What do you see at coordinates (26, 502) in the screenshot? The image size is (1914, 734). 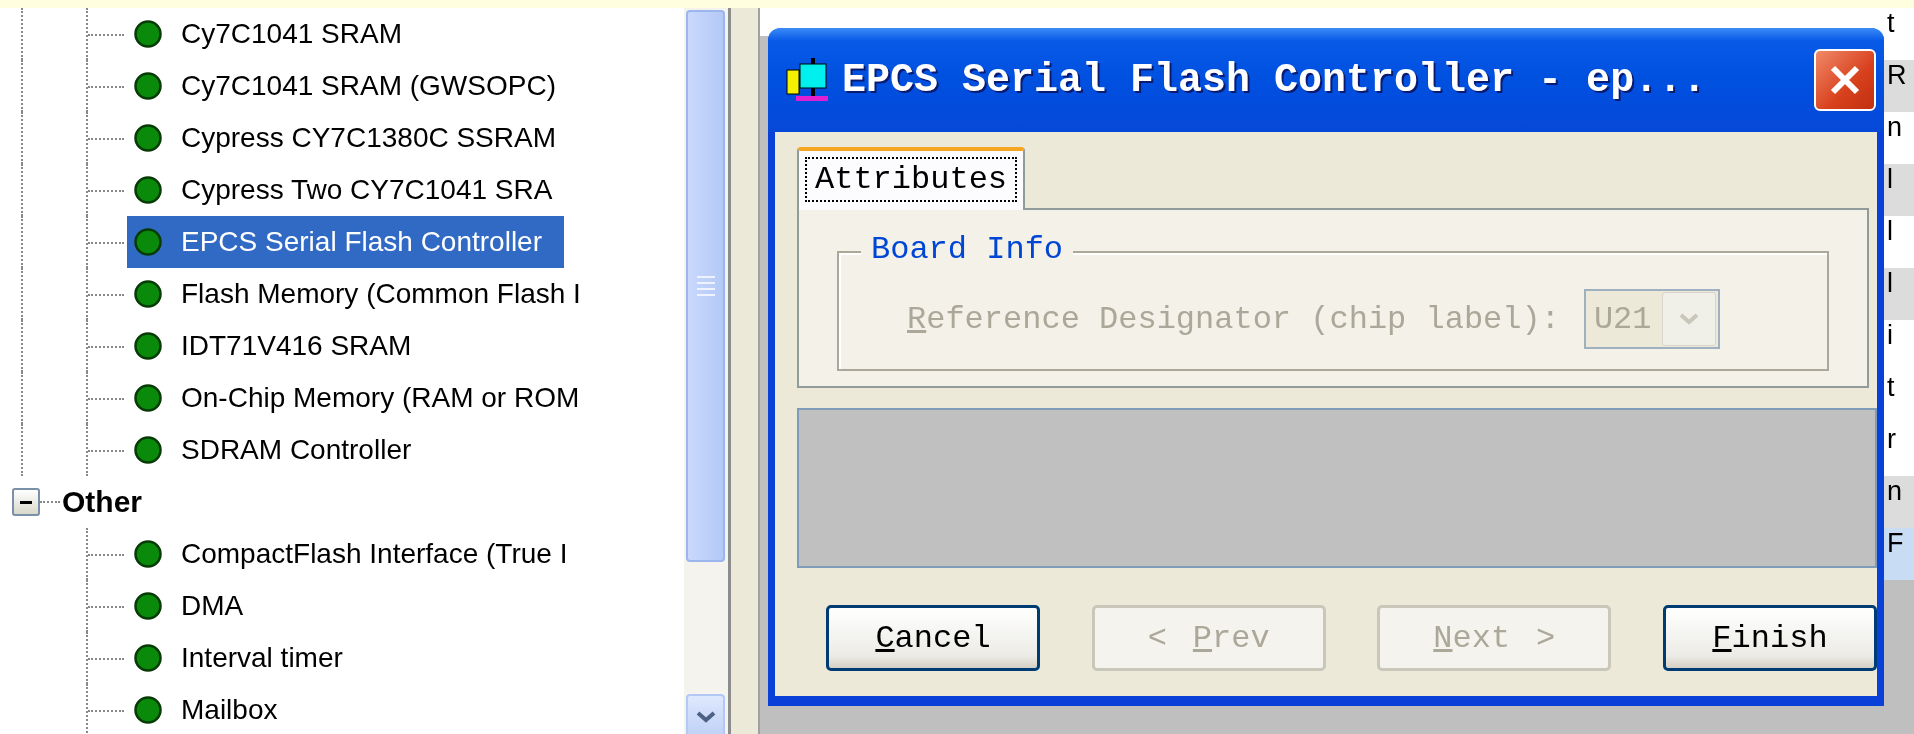 I see `collapse-icon` at bounding box center [26, 502].